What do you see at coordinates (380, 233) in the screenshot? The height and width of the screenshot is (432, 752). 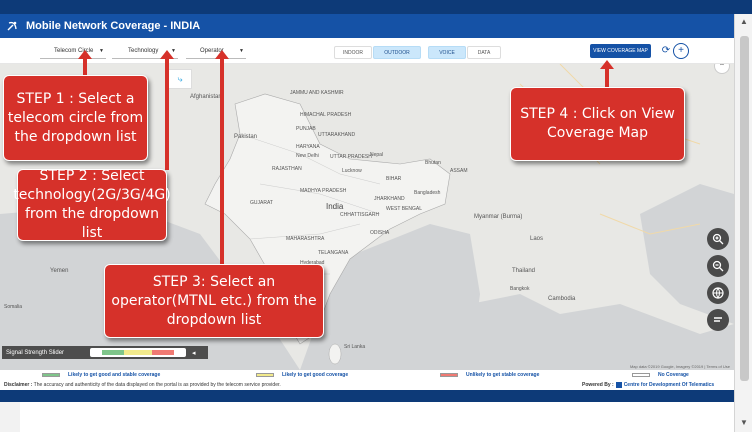 I see `map-label: ODISHA` at bounding box center [380, 233].